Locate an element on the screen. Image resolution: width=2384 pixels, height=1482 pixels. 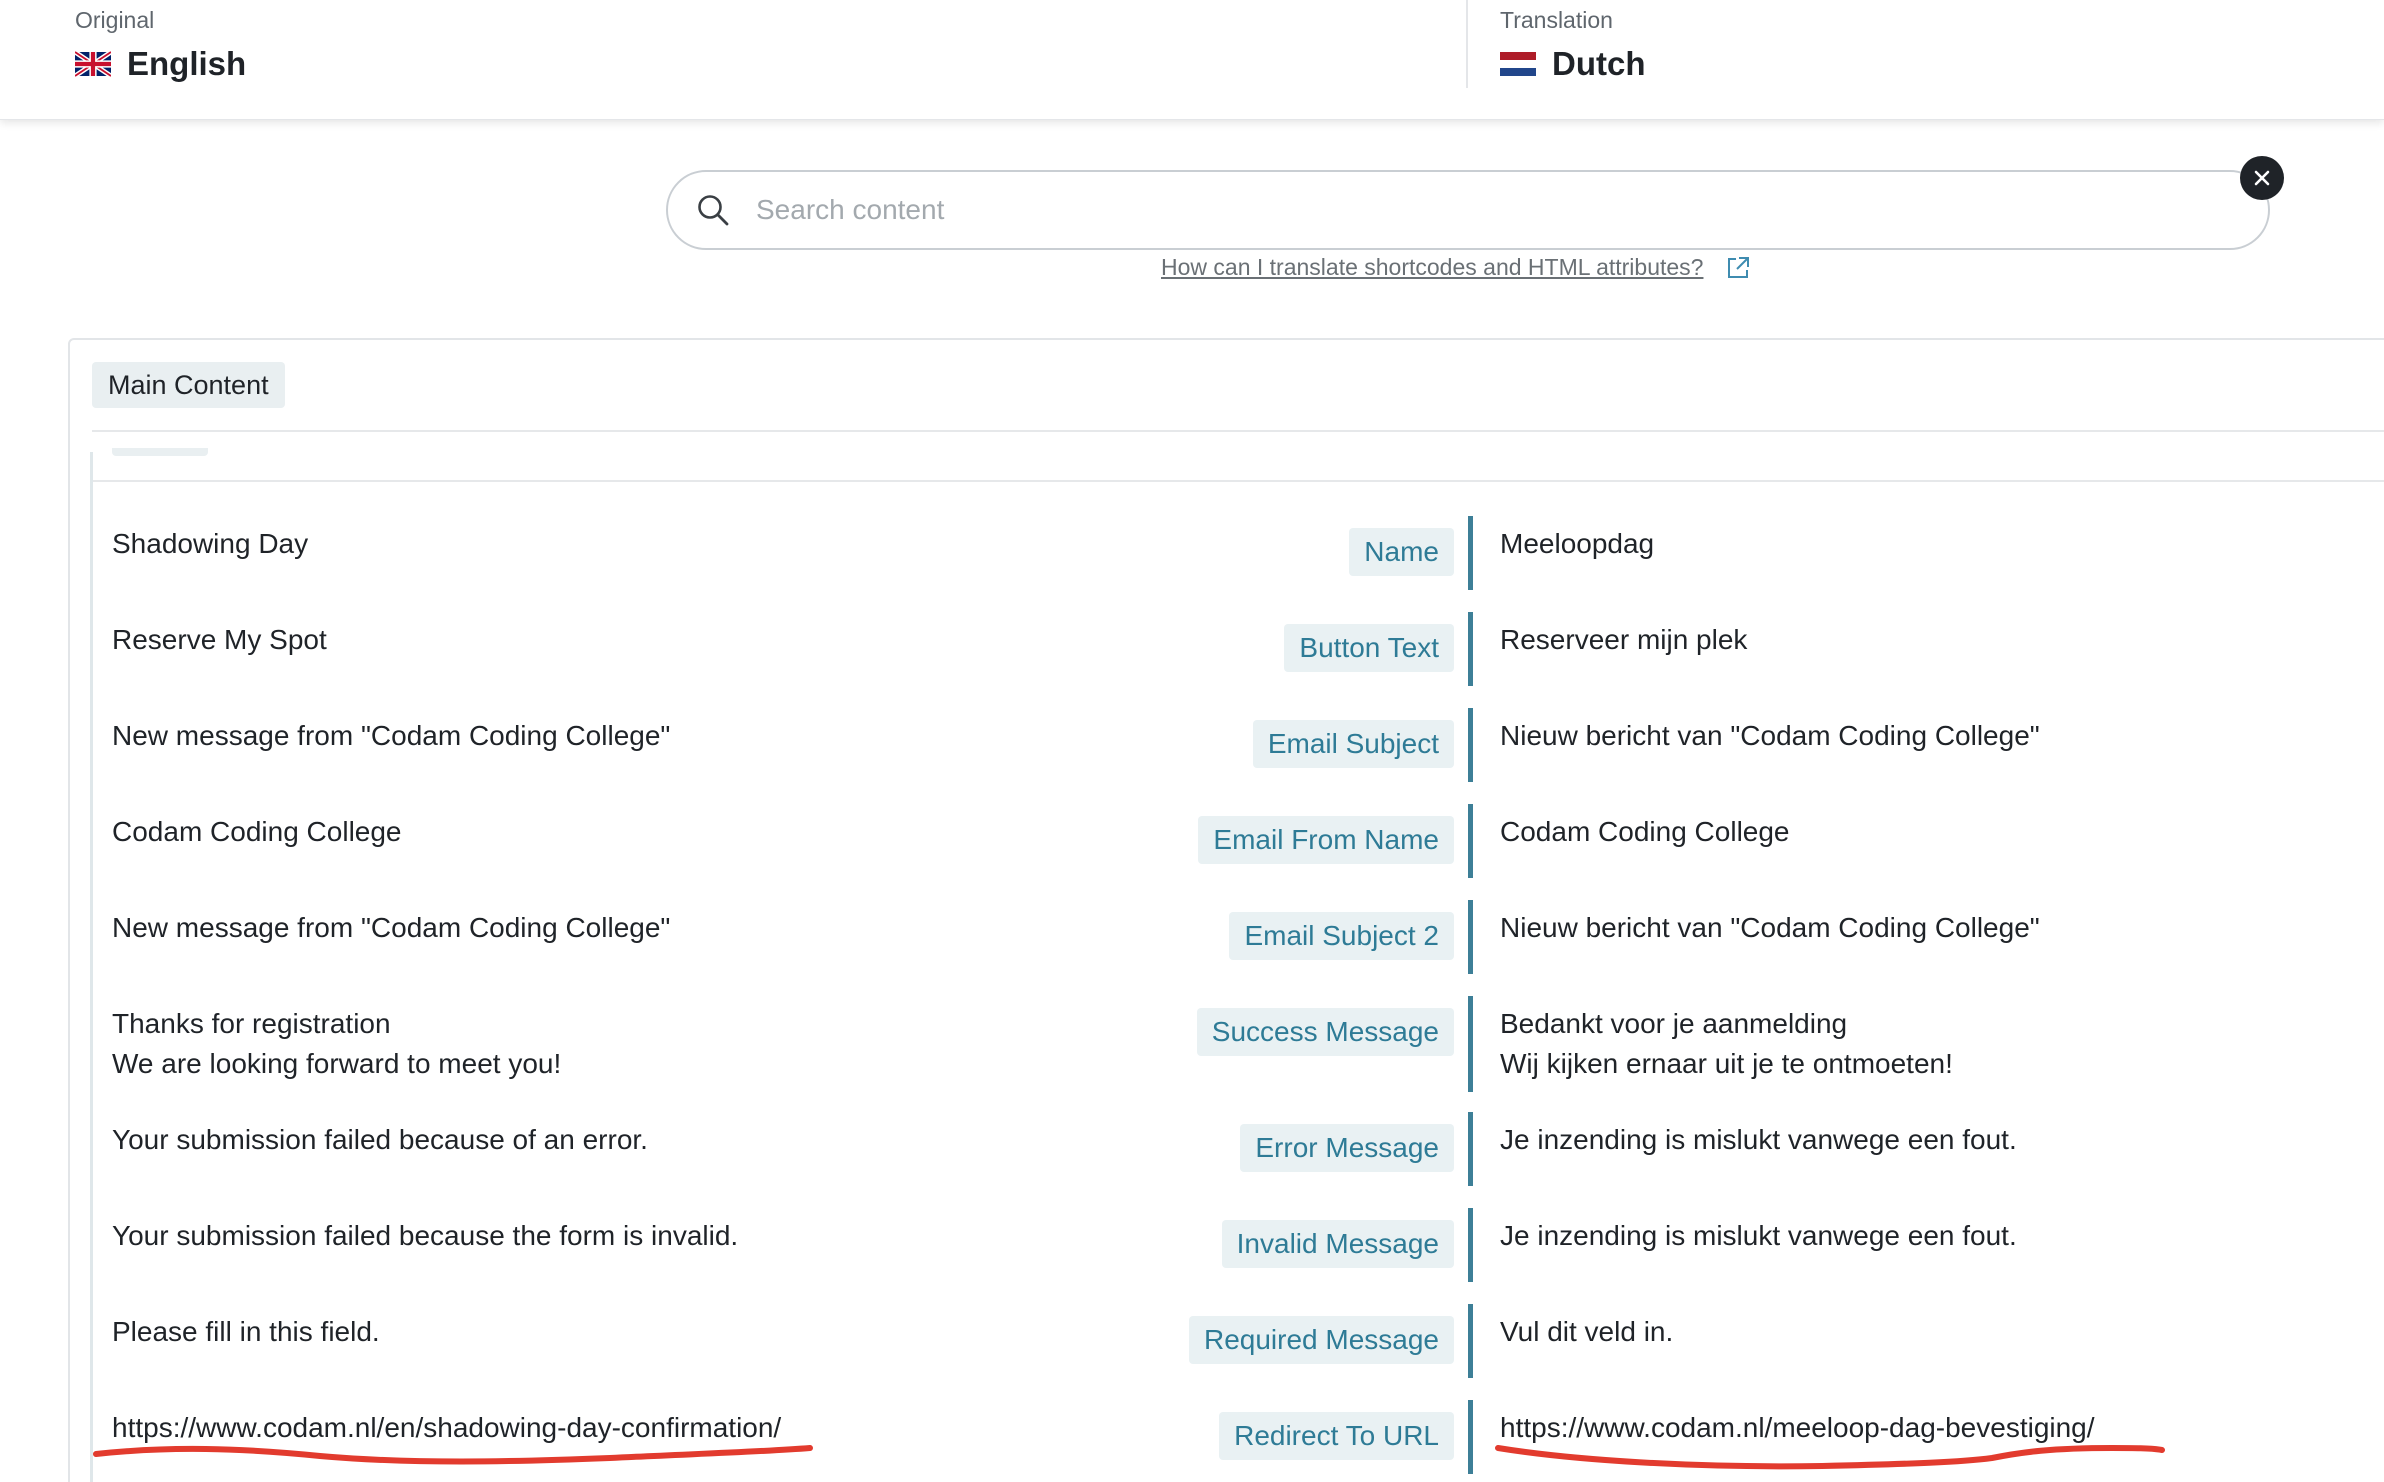
field-label: Error Message is located at coordinates (1347, 1148).